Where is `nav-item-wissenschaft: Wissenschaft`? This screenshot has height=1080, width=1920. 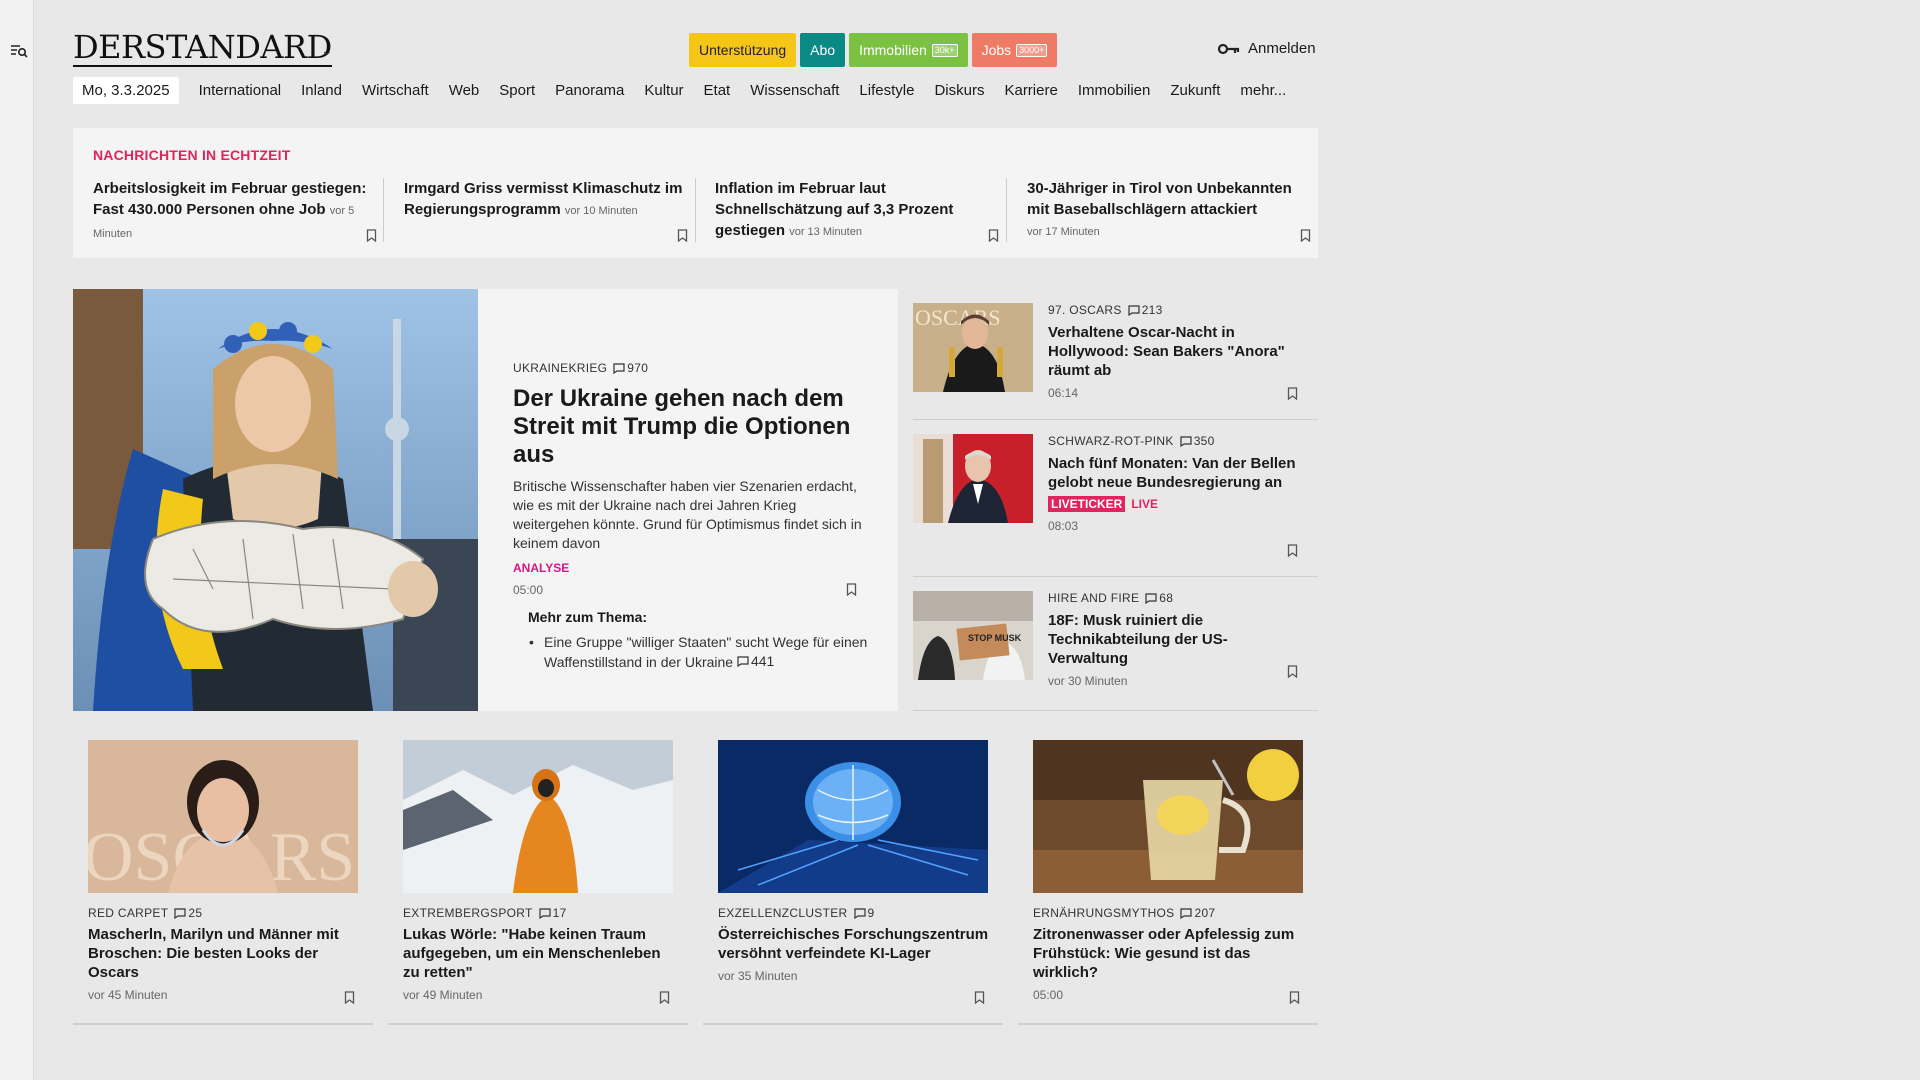 nav-item-wissenschaft: Wissenschaft is located at coordinates (794, 90).